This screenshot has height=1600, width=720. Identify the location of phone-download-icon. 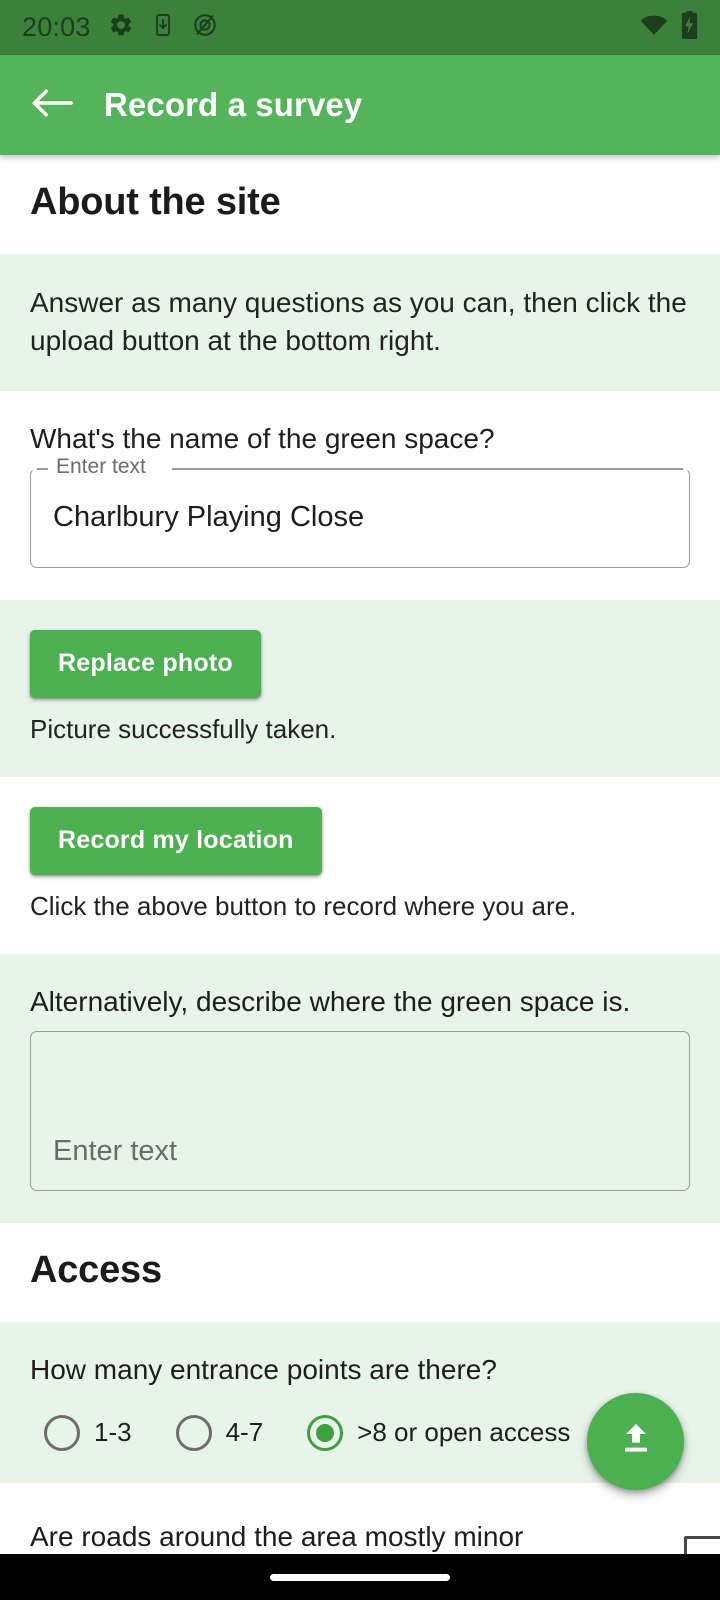
(163, 27).